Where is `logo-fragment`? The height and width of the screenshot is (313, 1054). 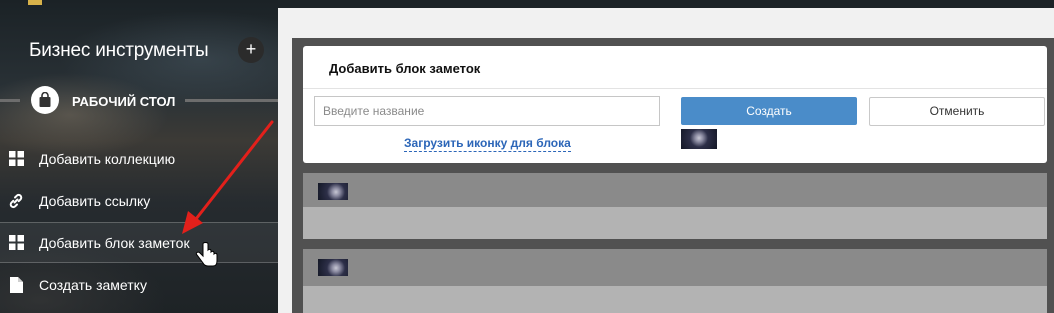 logo-fragment is located at coordinates (35, 2).